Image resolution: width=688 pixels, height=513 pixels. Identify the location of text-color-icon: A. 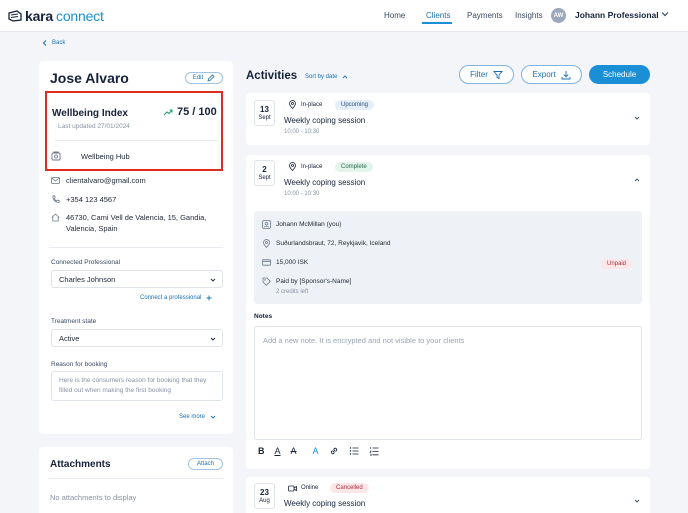
(278, 451).